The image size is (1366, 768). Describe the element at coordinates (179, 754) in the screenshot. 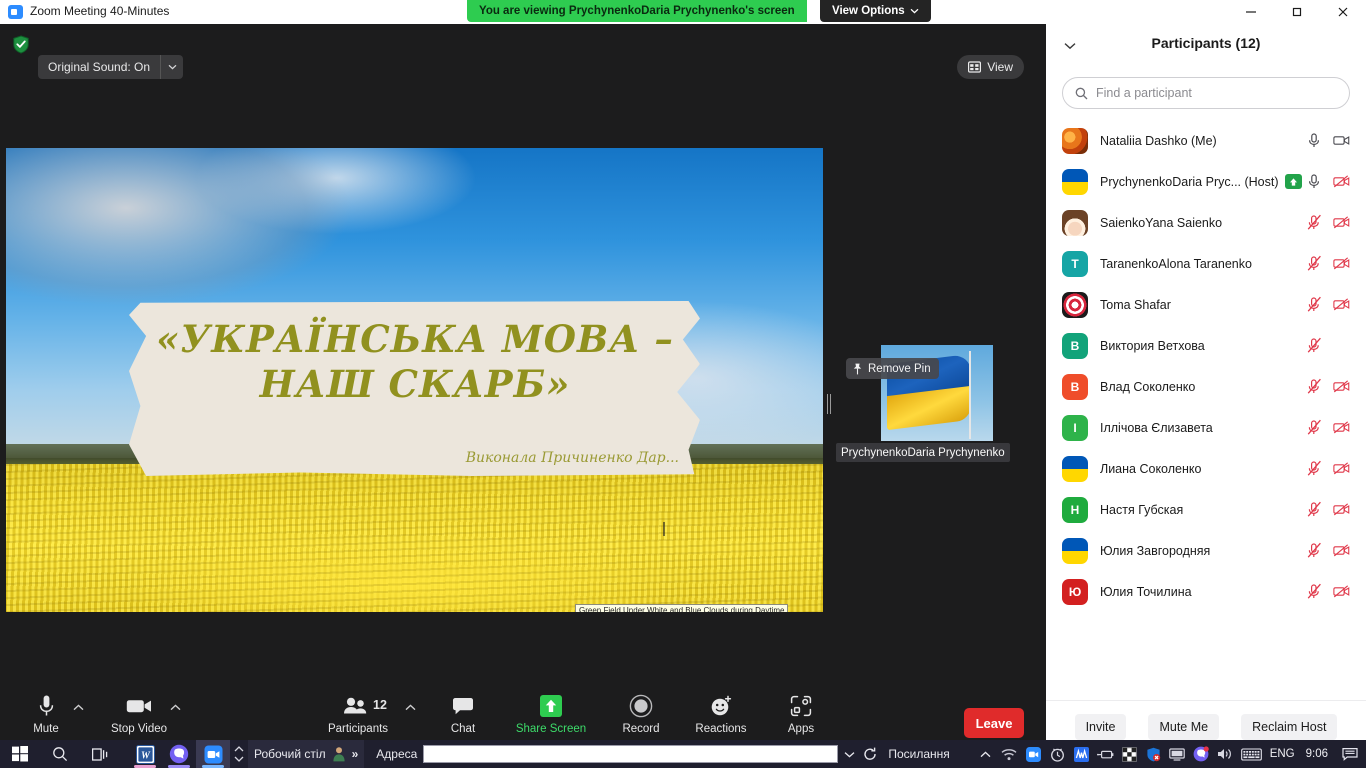

I see `viber-icon` at that location.